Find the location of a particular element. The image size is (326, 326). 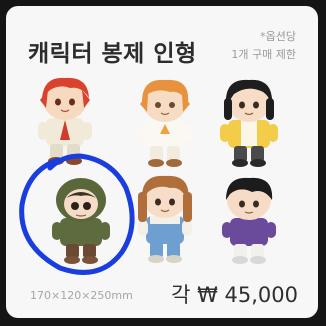

highlight-circle-icon is located at coordinates (77, 214).